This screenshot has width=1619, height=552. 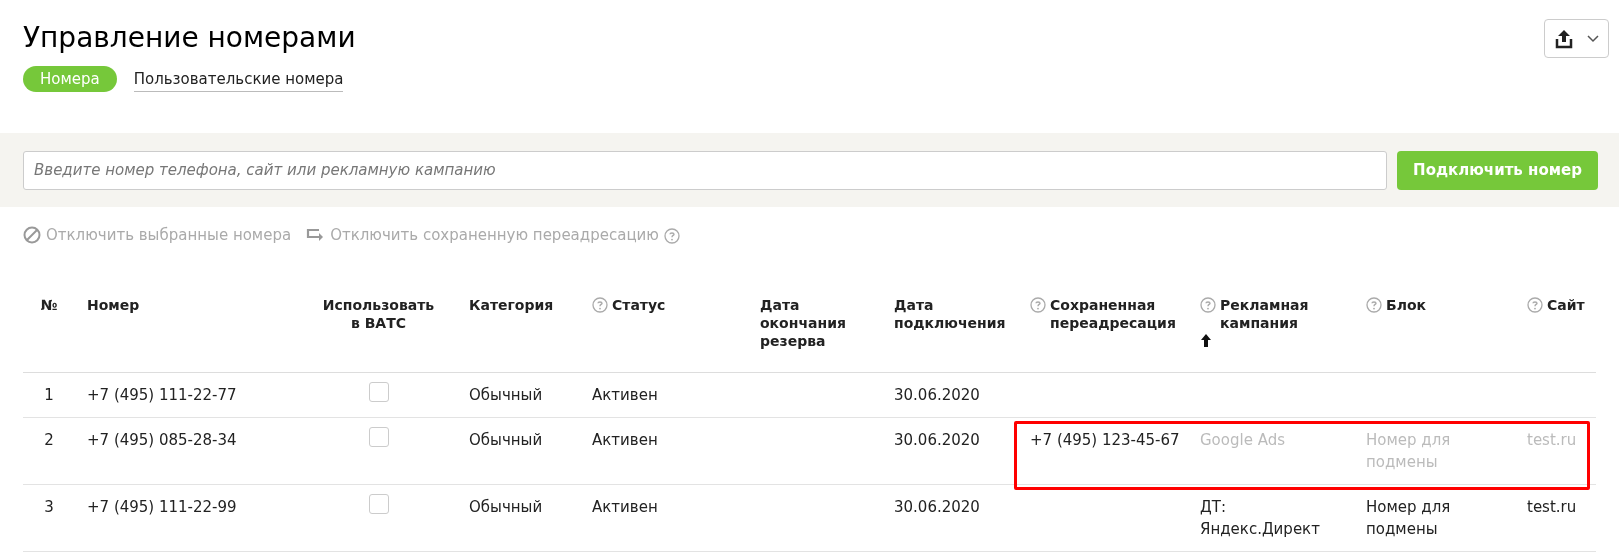 I want to click on row-number: 3, so click(x=49, y=507).